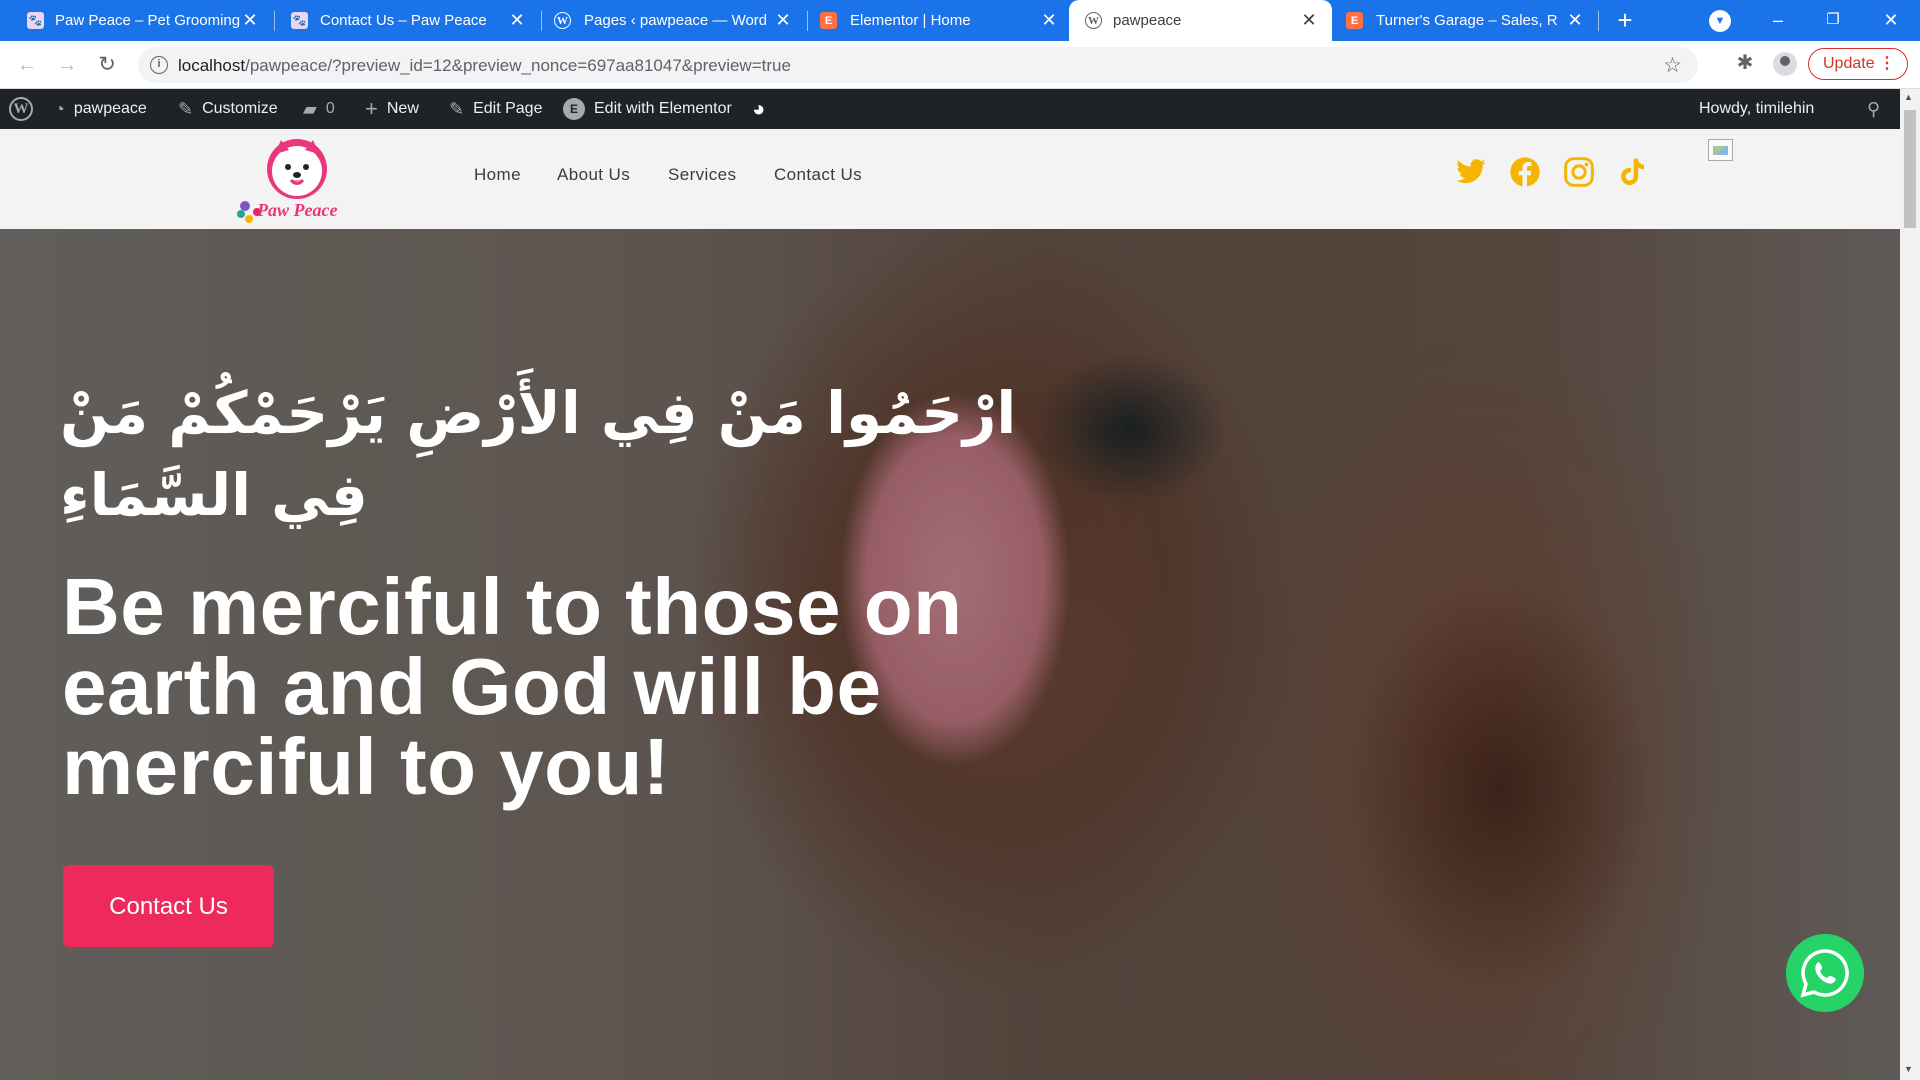 The width and height of the screenshot is (1920, 1080). I want to click on reload-icon: ↻, so click(107, 65).